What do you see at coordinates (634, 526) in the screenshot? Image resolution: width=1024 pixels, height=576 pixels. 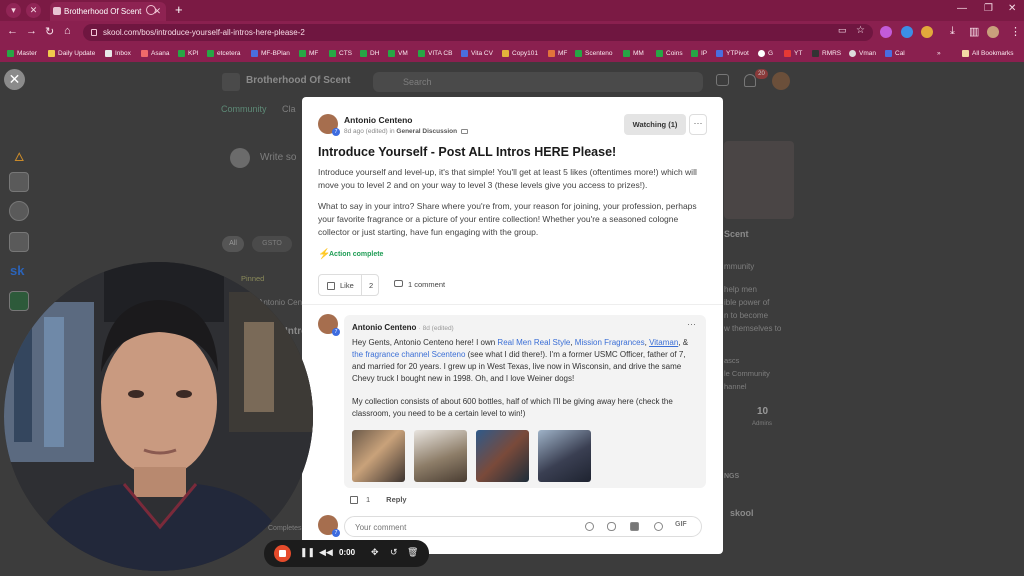 I see `video-icon` at bounding box center [634, 526].